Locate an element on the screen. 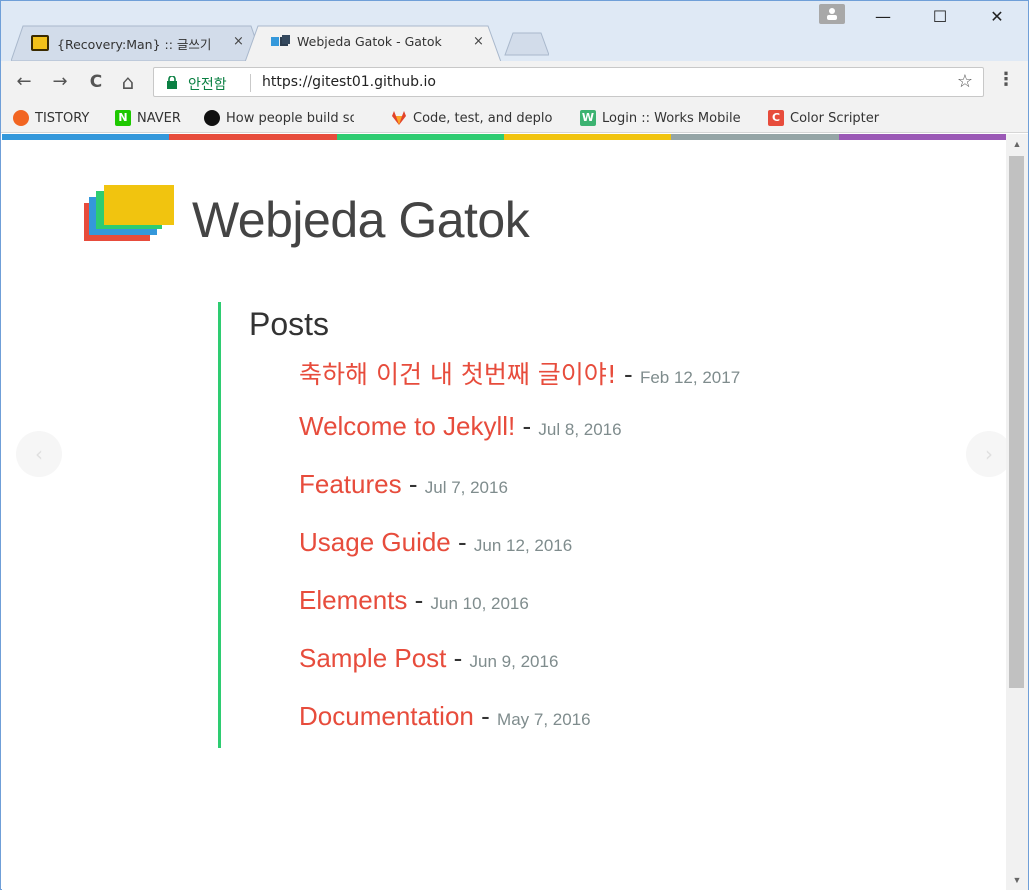 Image resolution: width=1029 pixels, height=890 pixels. tab-title: Webjeda Gatok - Gatok is located at coordinates (369, 41).